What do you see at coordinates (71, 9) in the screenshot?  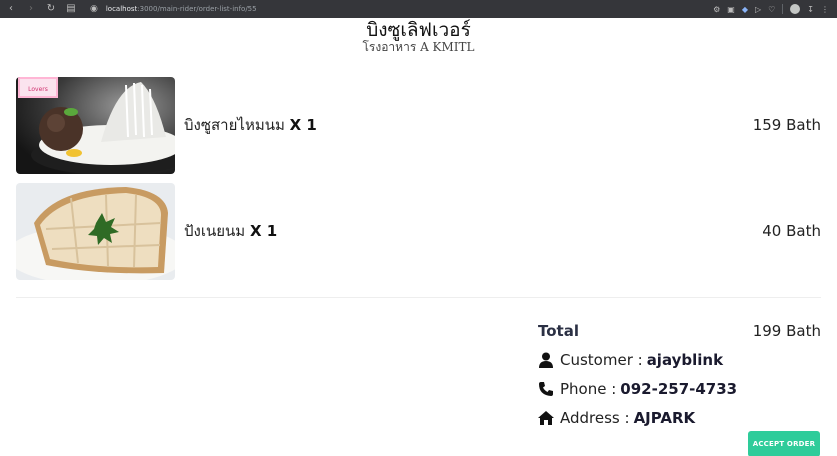 I see `tab-search-icon: ▤` at bounding box center [71, 9].